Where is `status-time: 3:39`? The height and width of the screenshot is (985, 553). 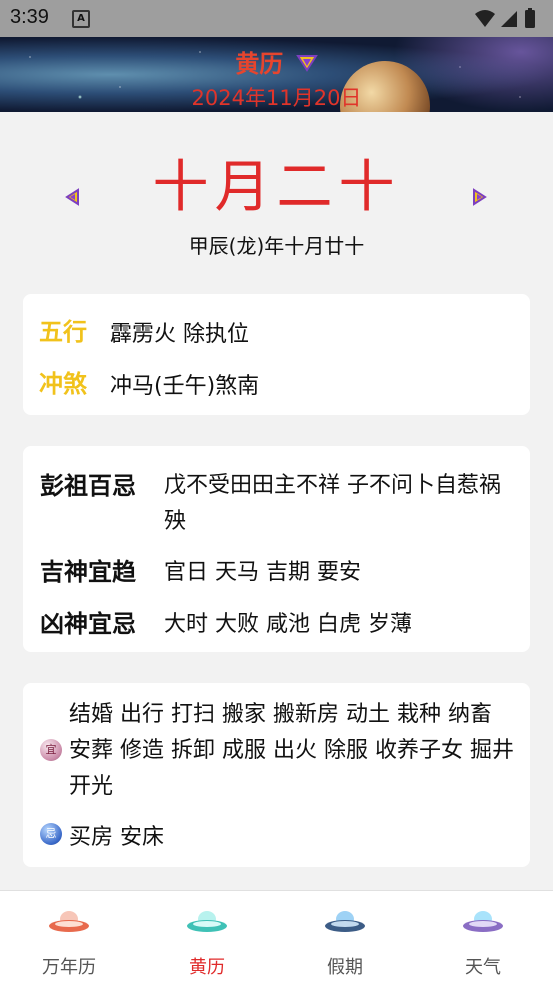
status-time: 3:39 is located at coordinates (29, 17).